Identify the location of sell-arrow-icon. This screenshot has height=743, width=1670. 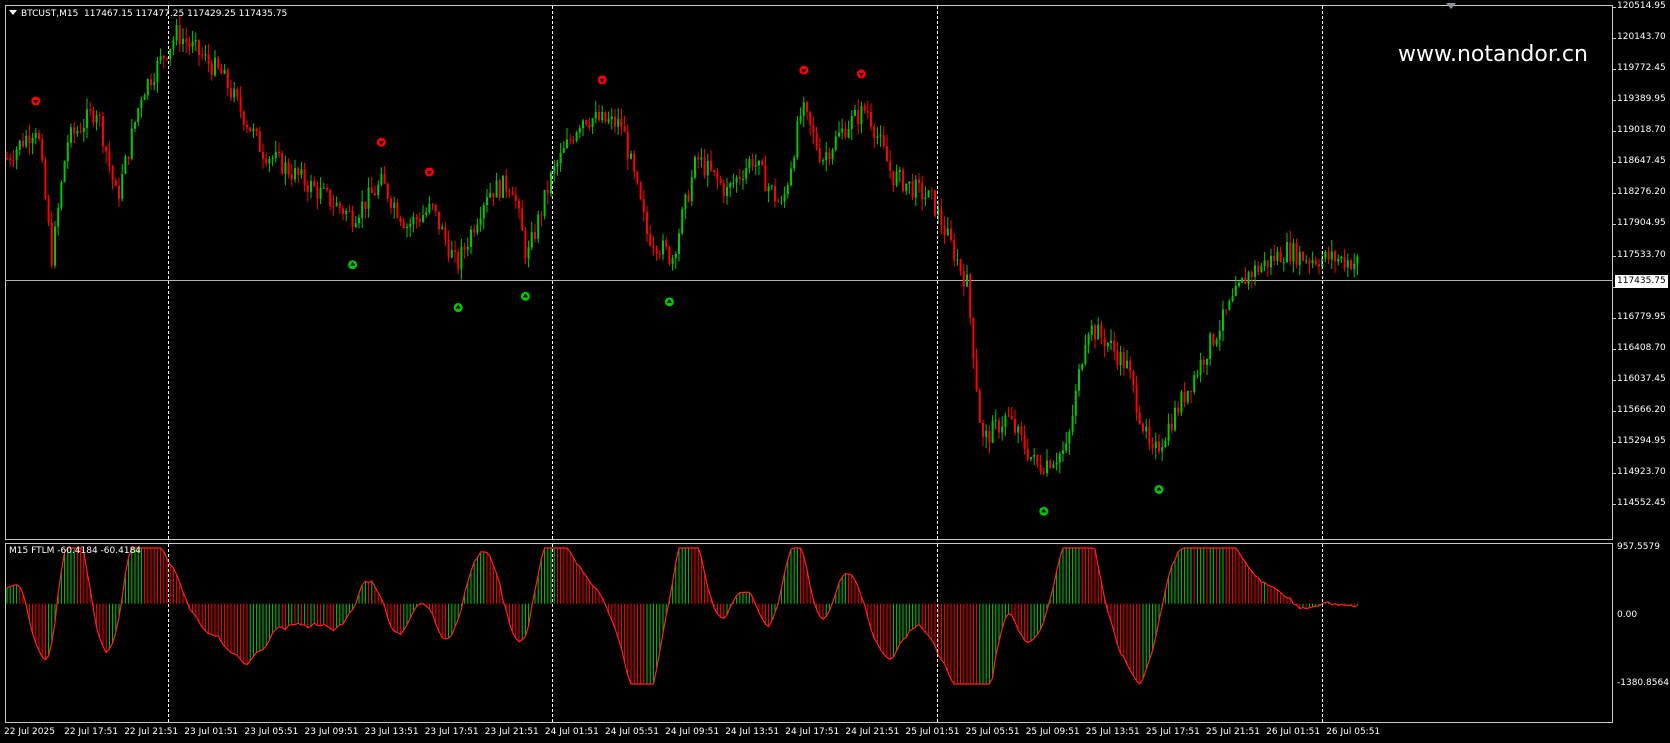
(36, 101).